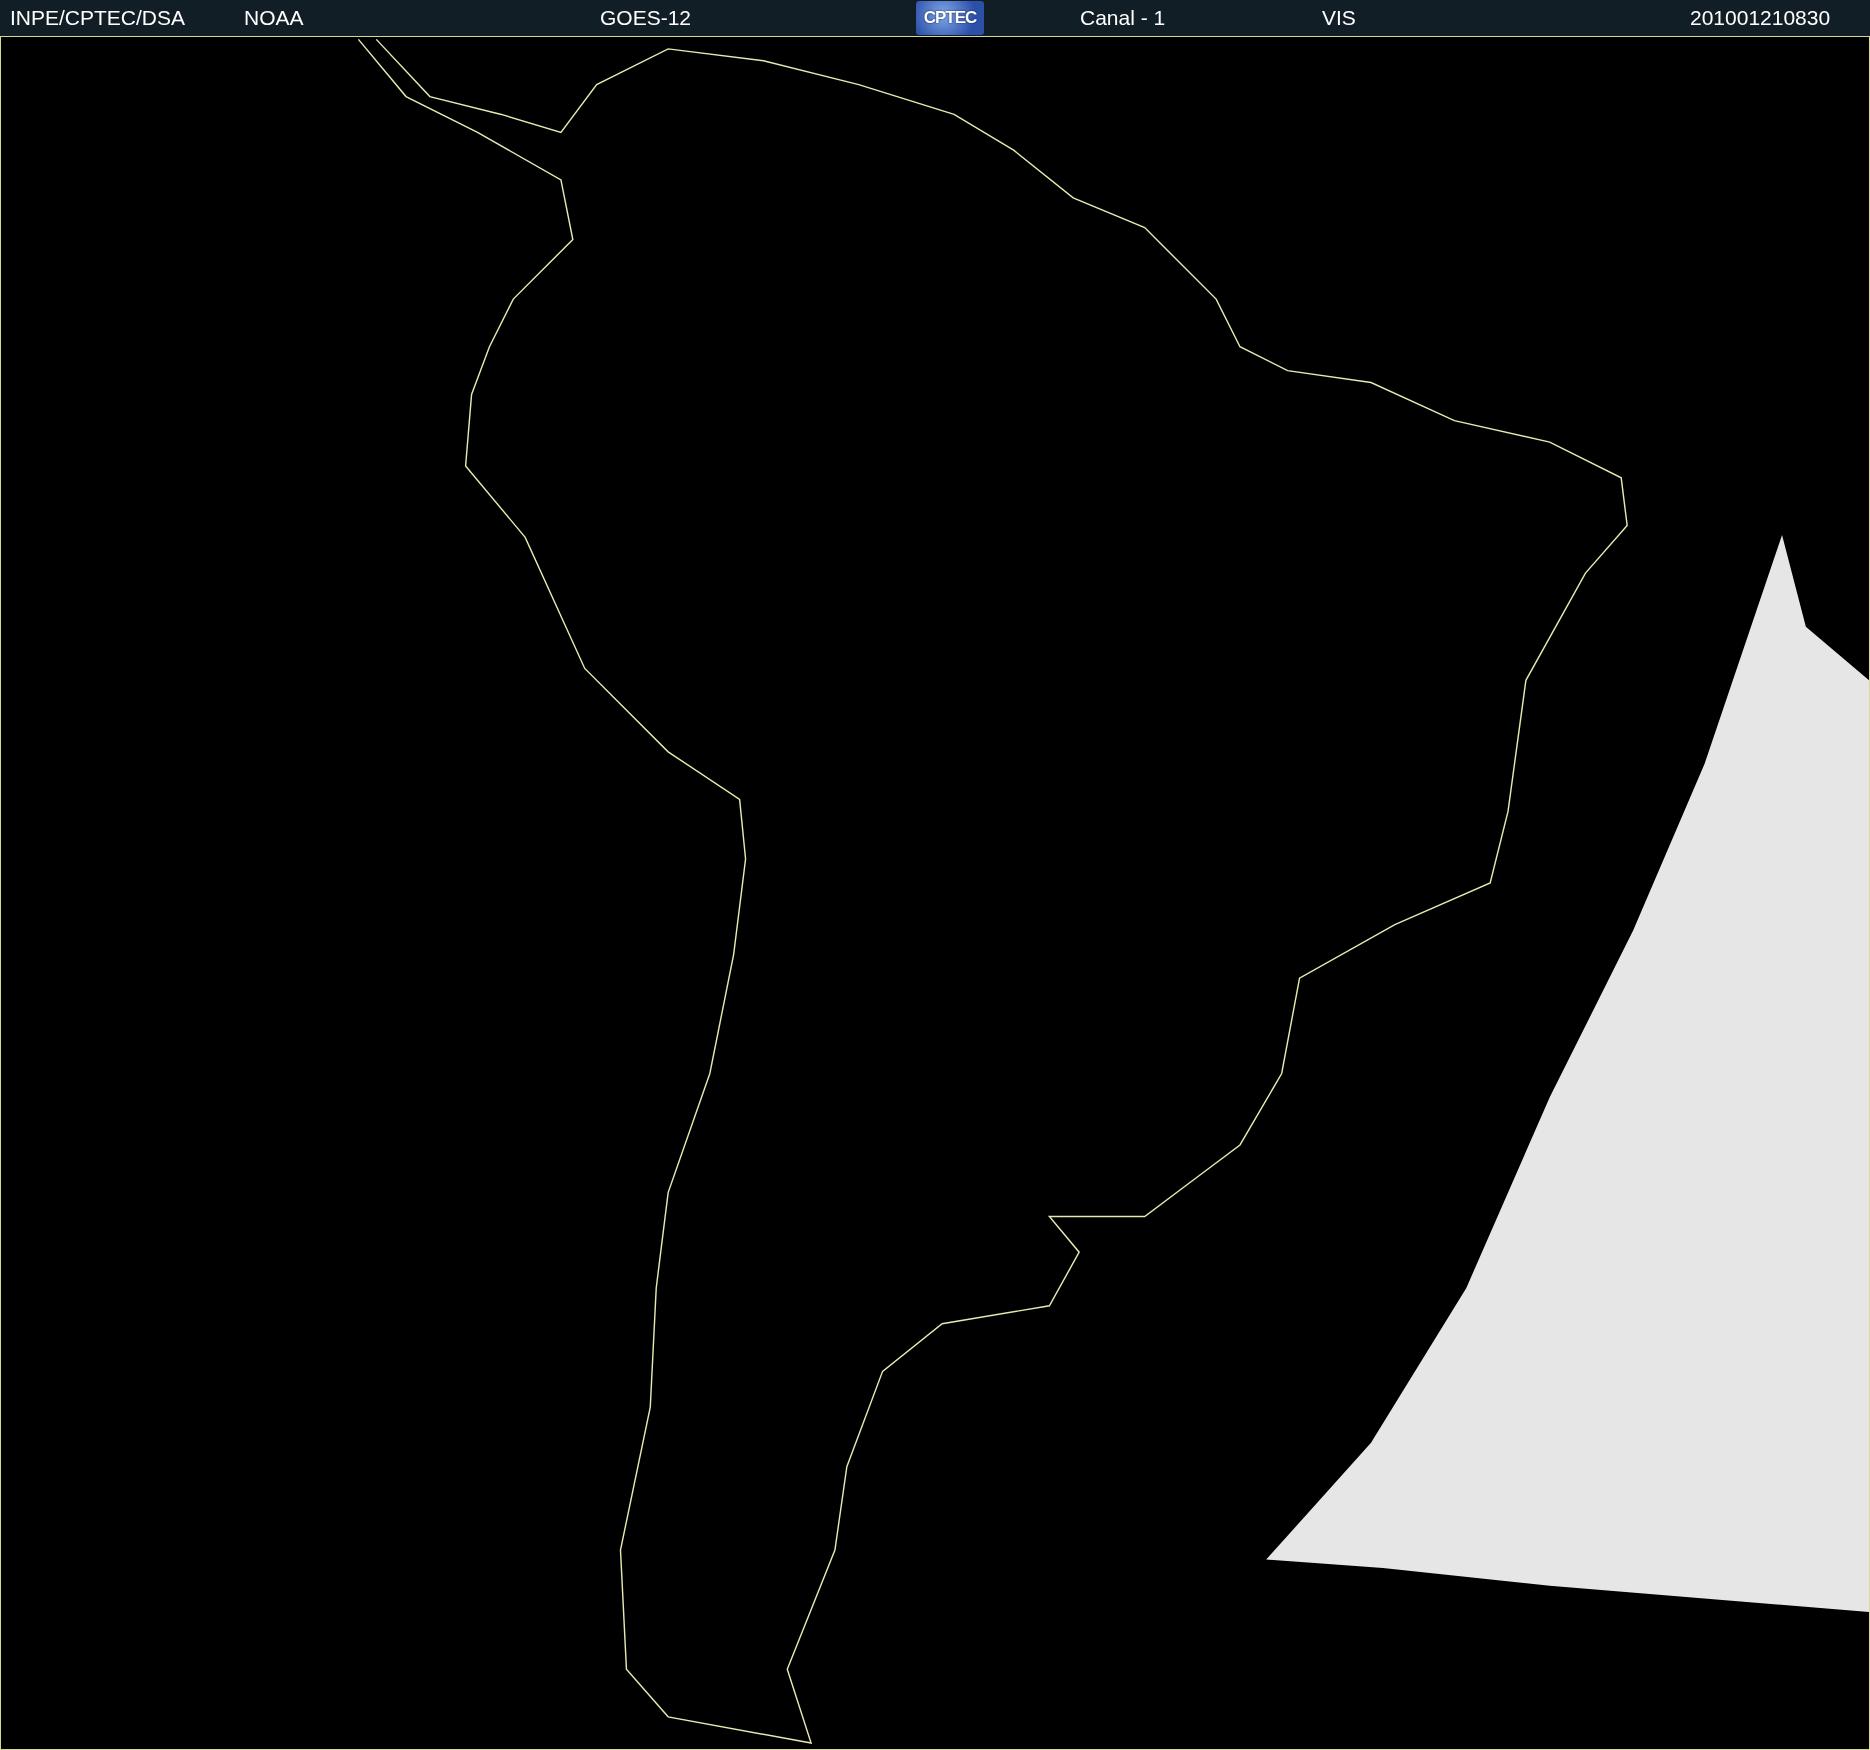 The image size is (1870, 1750). I want to click on timestamp-label: 201001210830, so click(1760, 18).